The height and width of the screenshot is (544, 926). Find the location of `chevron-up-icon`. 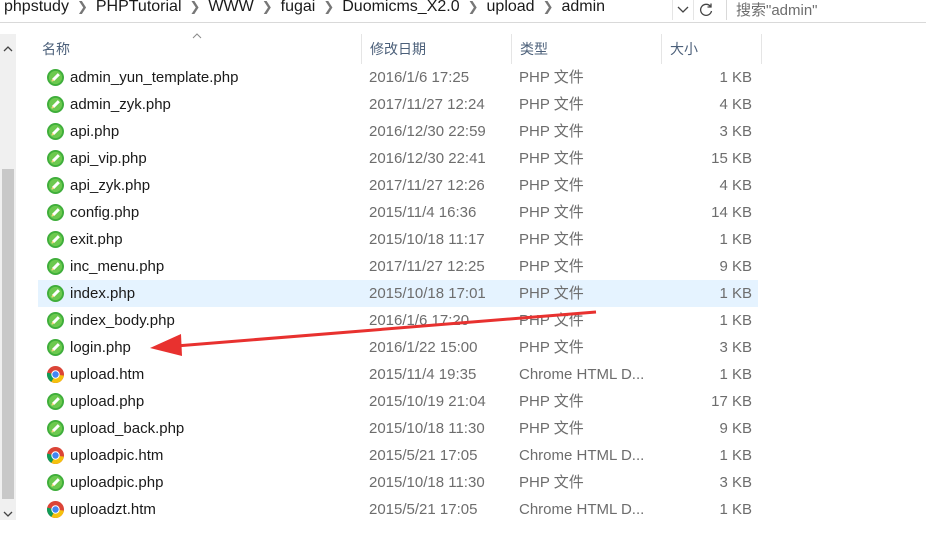

chevron-up-icon is located at coordinates (8, 48).